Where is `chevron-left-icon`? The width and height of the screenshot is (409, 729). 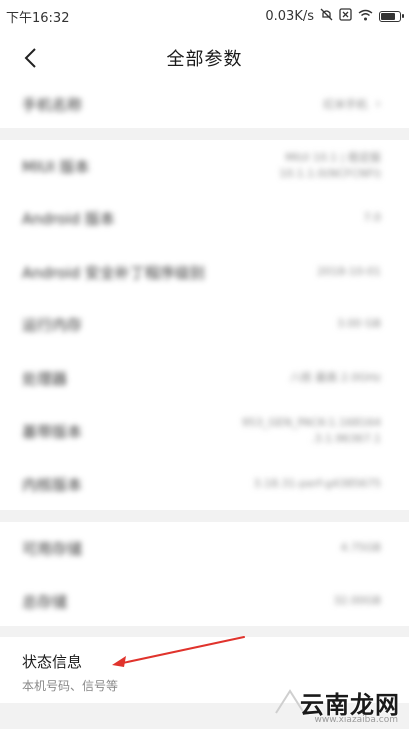
chevron-left-icon is located at coordinates (30, 58).